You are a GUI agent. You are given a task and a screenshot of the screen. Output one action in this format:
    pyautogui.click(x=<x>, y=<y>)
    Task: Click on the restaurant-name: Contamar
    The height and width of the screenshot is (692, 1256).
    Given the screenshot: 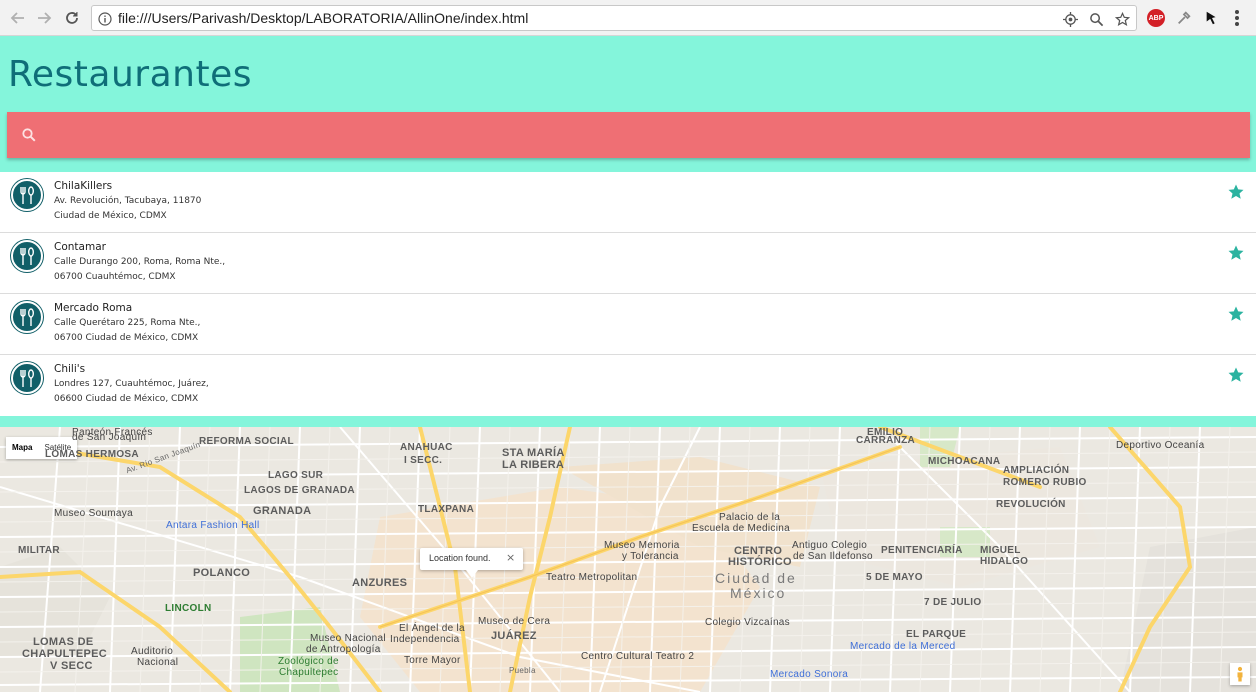 What is the action you would take?
    pyautogui.click(x=80, y=247)
    